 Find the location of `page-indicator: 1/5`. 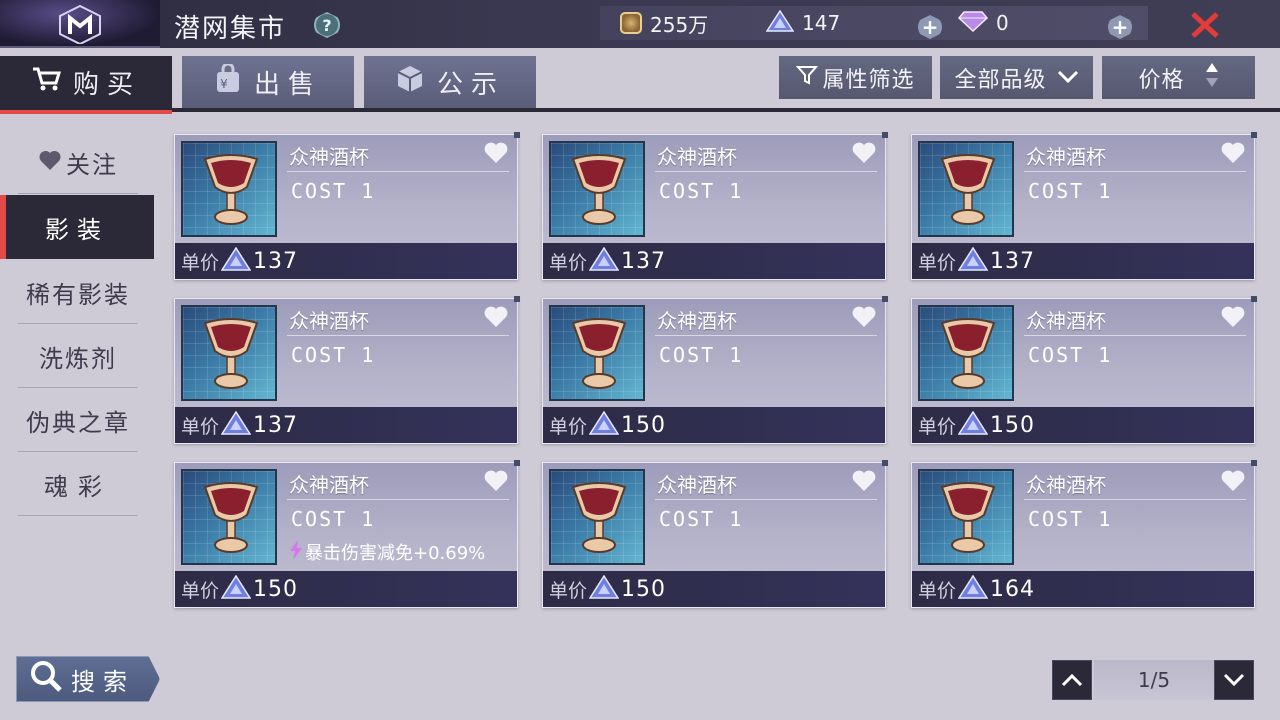

page-indicator: 1/5 is located at coordinates (1154, 680).